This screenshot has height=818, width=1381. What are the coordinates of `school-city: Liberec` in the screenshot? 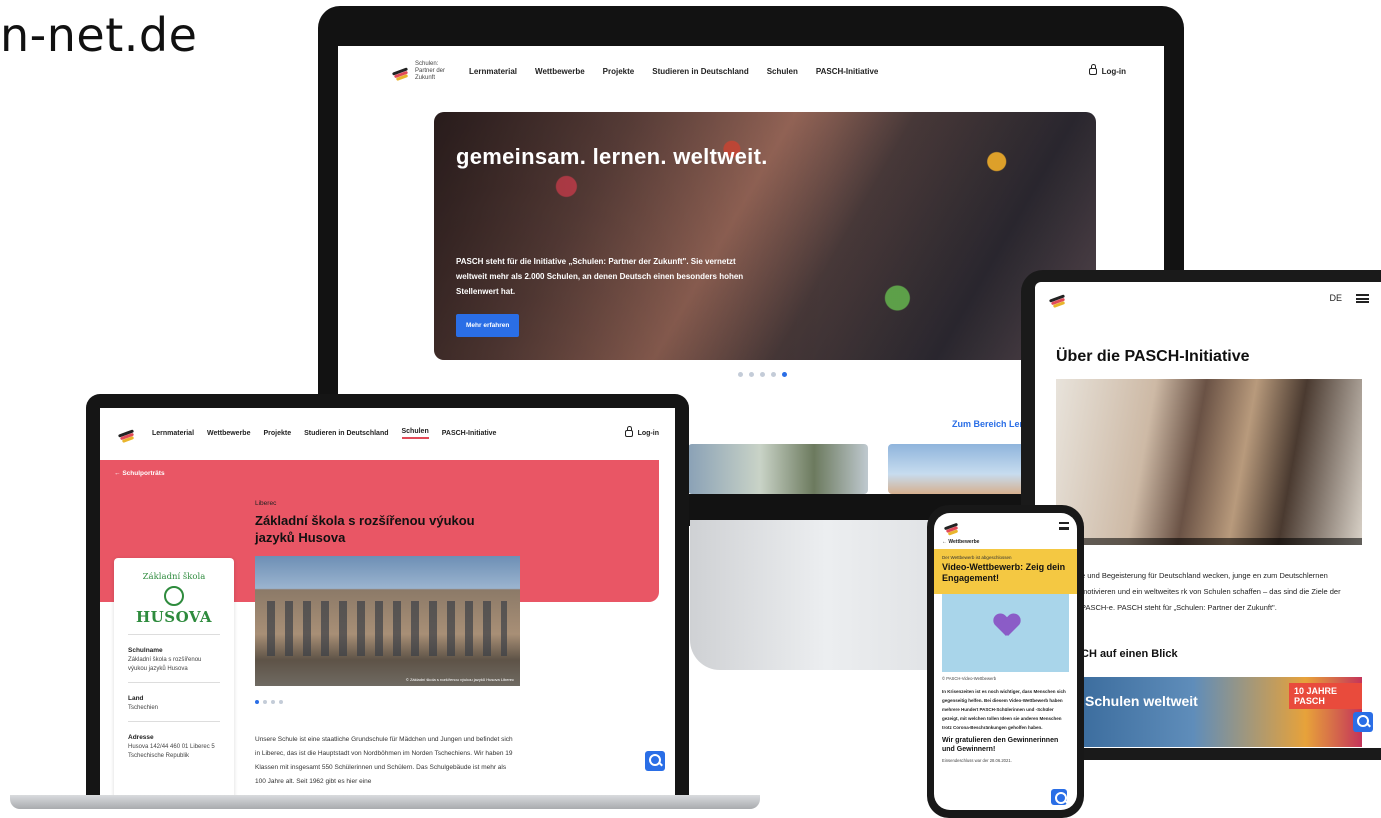 It's located at (266, 503).